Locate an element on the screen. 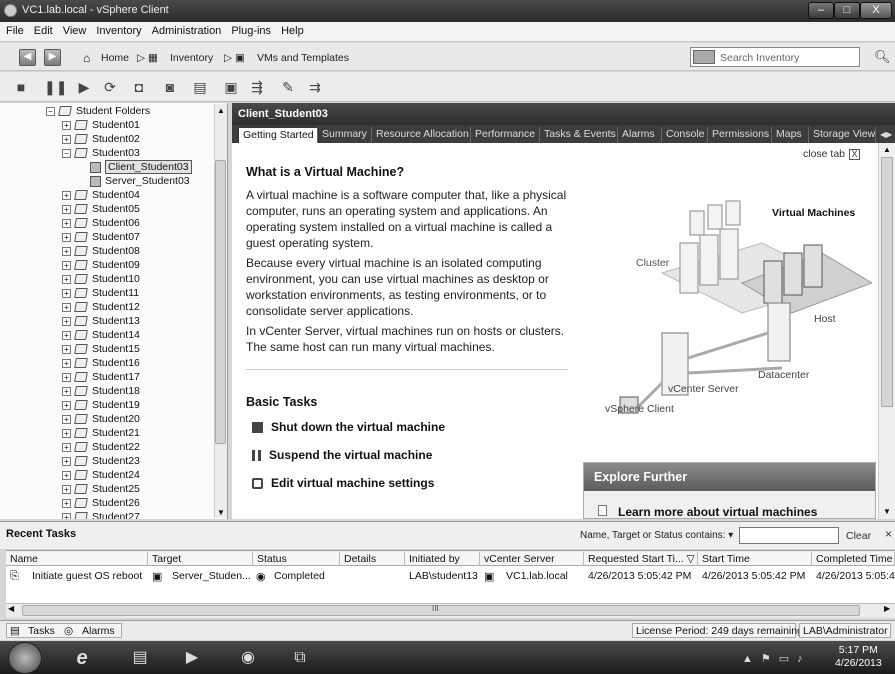 The image size is (895, 674). scroll-up-icon: ▲ is located at coordinates (221, 110).